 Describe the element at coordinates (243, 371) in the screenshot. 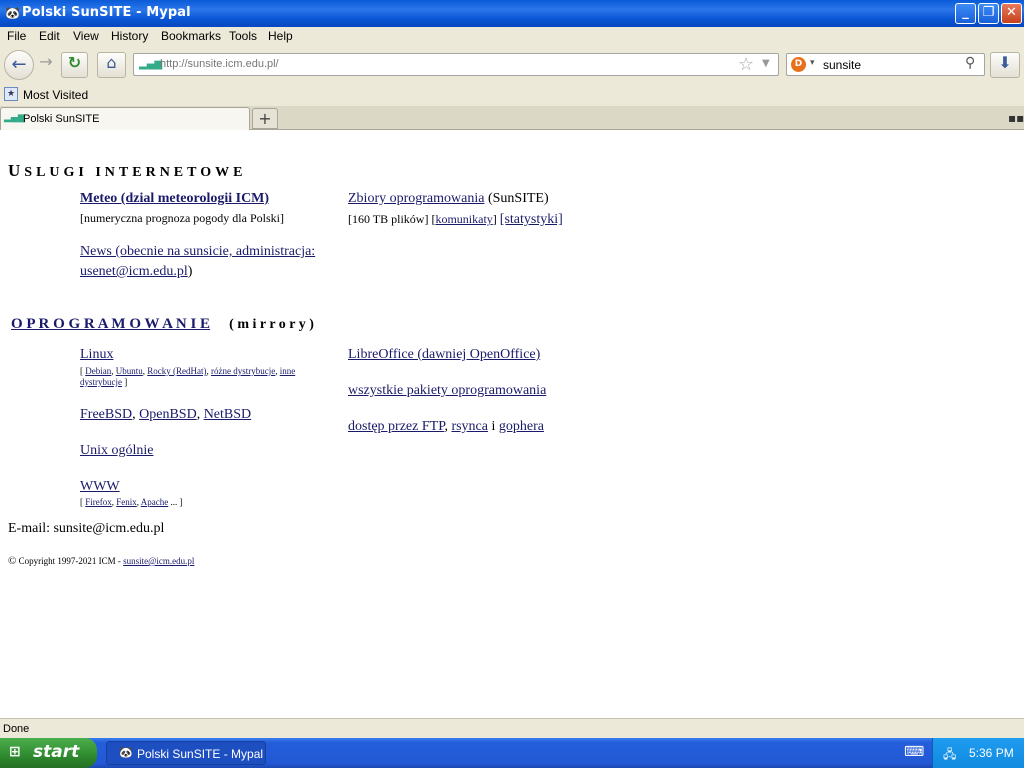

I see `rozne-link: różne dystrybucje` at that location.